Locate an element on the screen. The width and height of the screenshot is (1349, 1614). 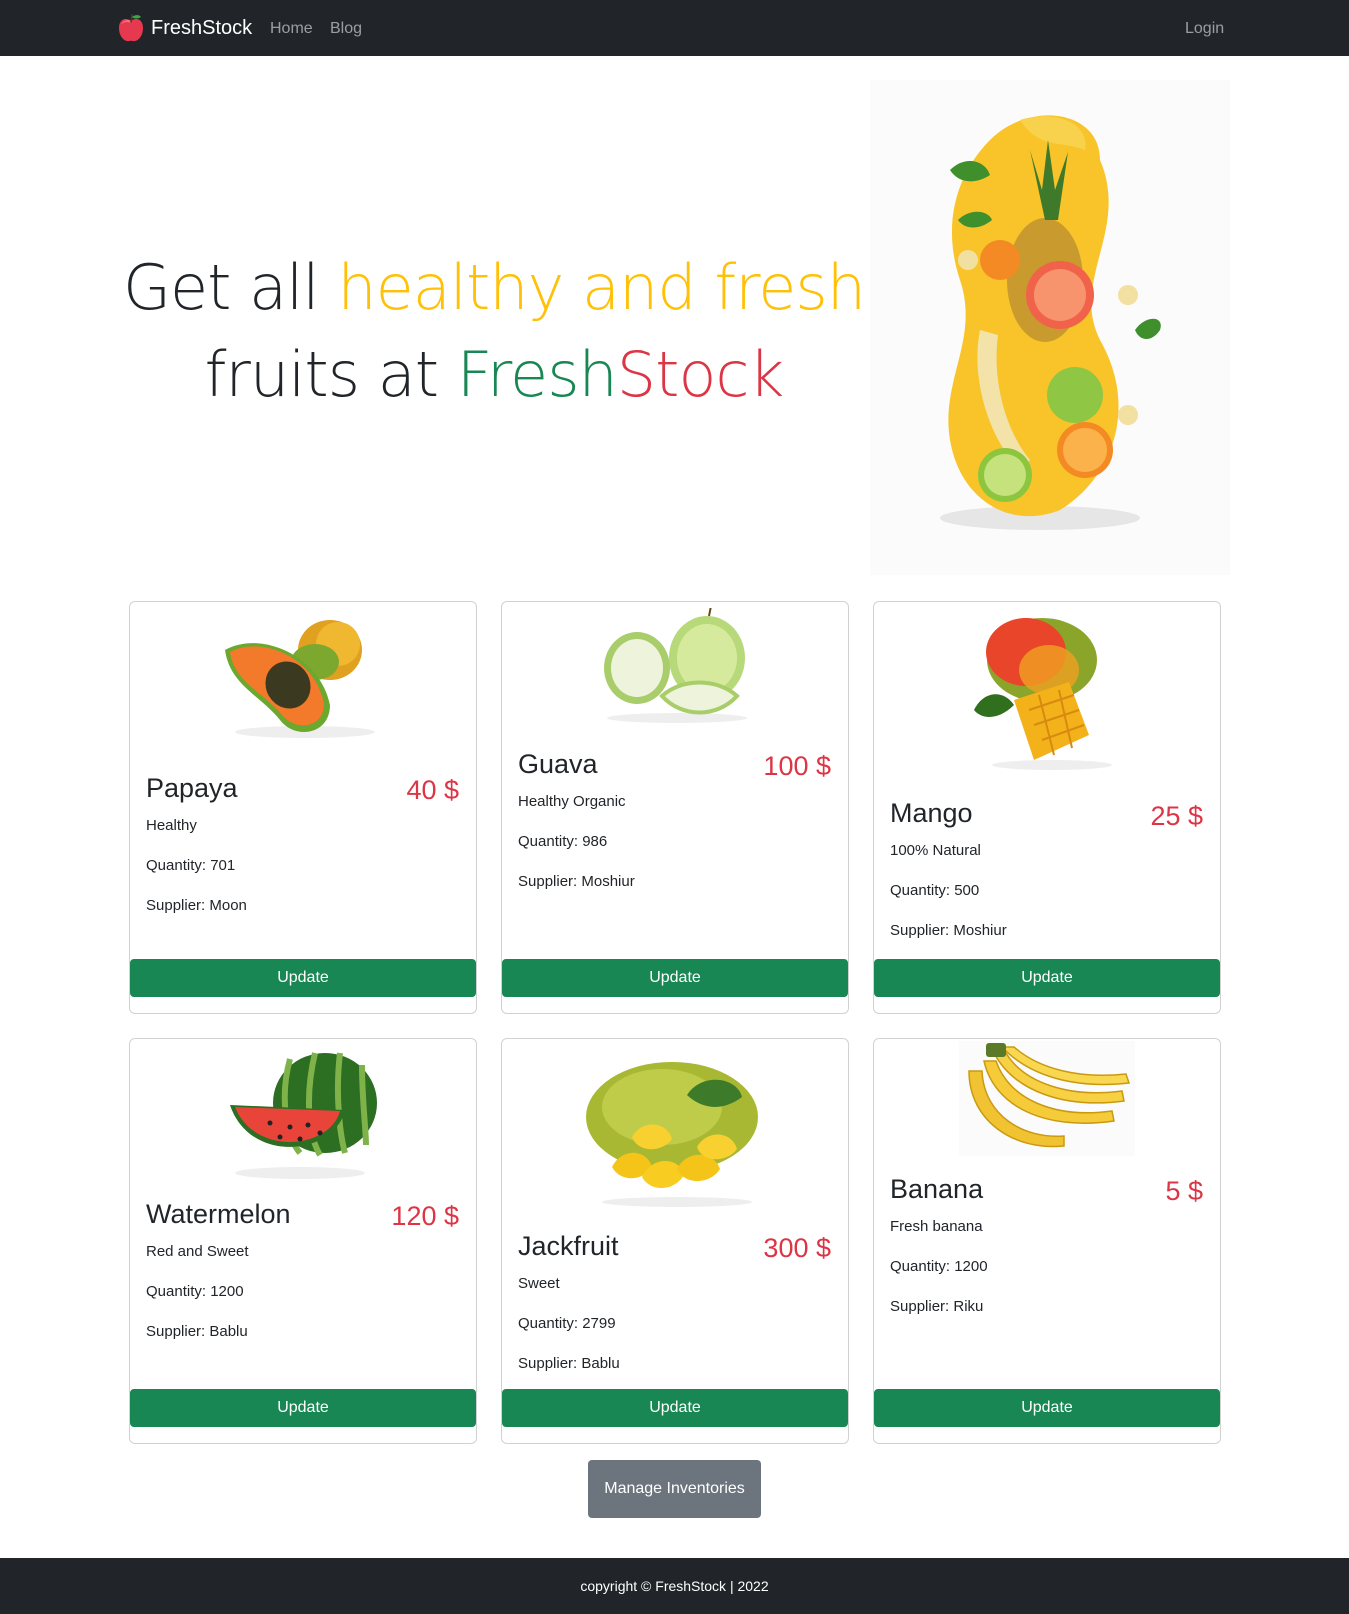
nav-blog-link: Blog is located at coordinates (346, 29).